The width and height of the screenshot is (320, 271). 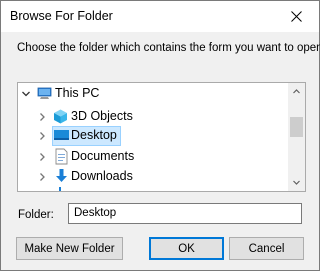 What do you see at coordinates (61, 135) in the screenshot?
I see `desktop-icon` at bounding box center [61, 135].